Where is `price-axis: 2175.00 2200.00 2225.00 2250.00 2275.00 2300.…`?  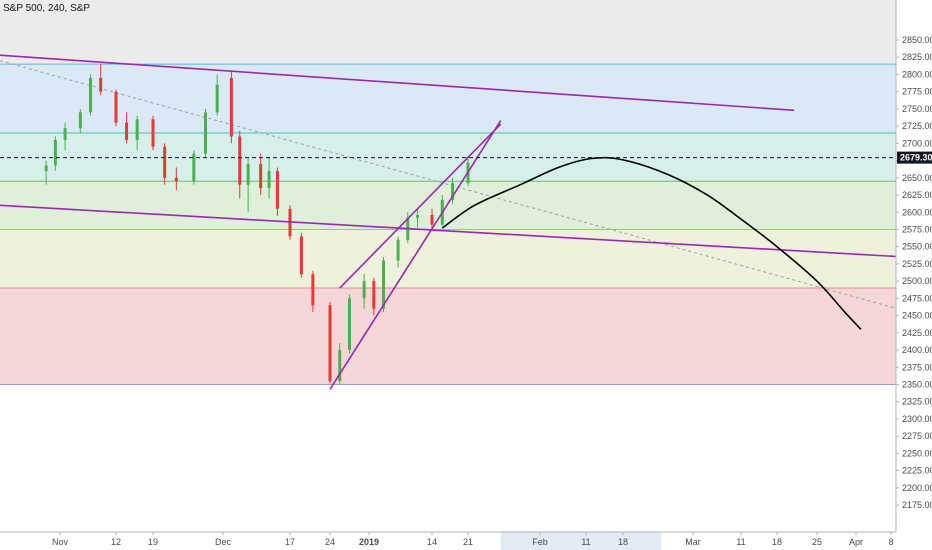 price-axis: 2175.00 2200.00 2225.00 2250.00 2275.00 2300.… is located at coordinates (913, 275).